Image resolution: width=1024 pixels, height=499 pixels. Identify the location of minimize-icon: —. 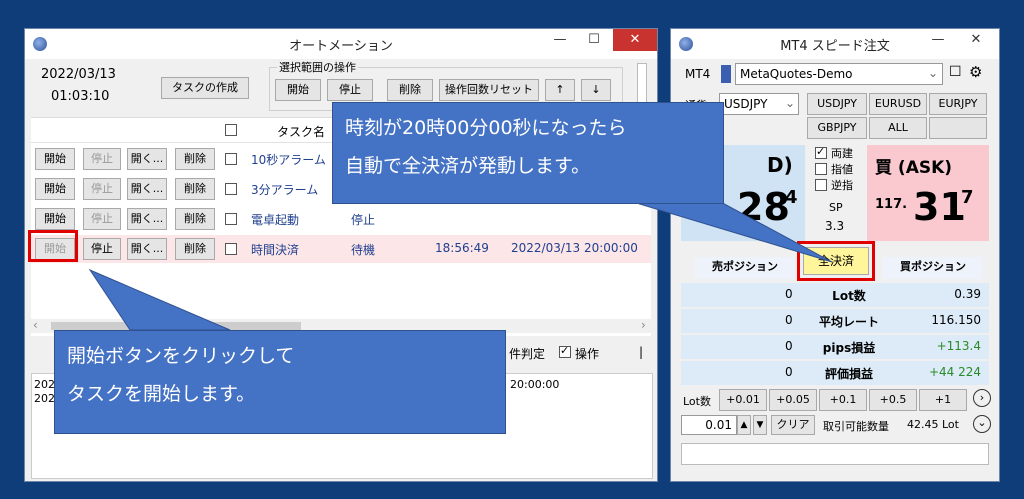
(560, 40).